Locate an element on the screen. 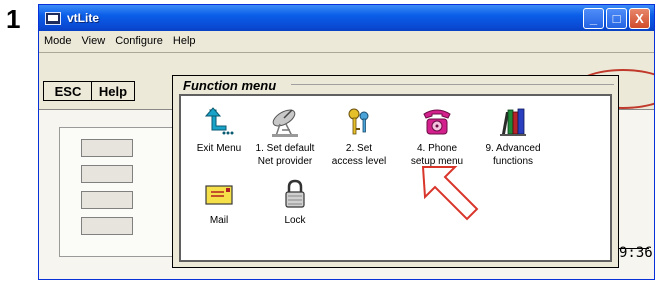 This screenshot has width=663, height=286. maximize-button: □ is located at coordinates (616, 18).